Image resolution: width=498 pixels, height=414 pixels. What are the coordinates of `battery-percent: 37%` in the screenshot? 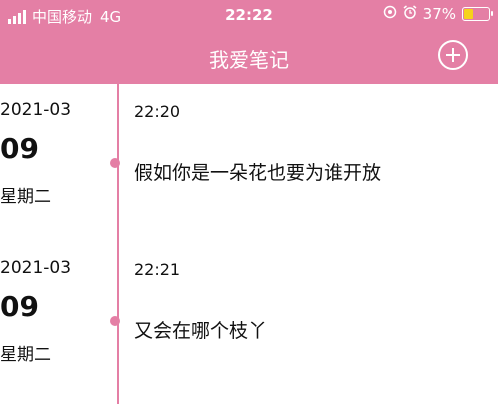 It's located at (439, 14).